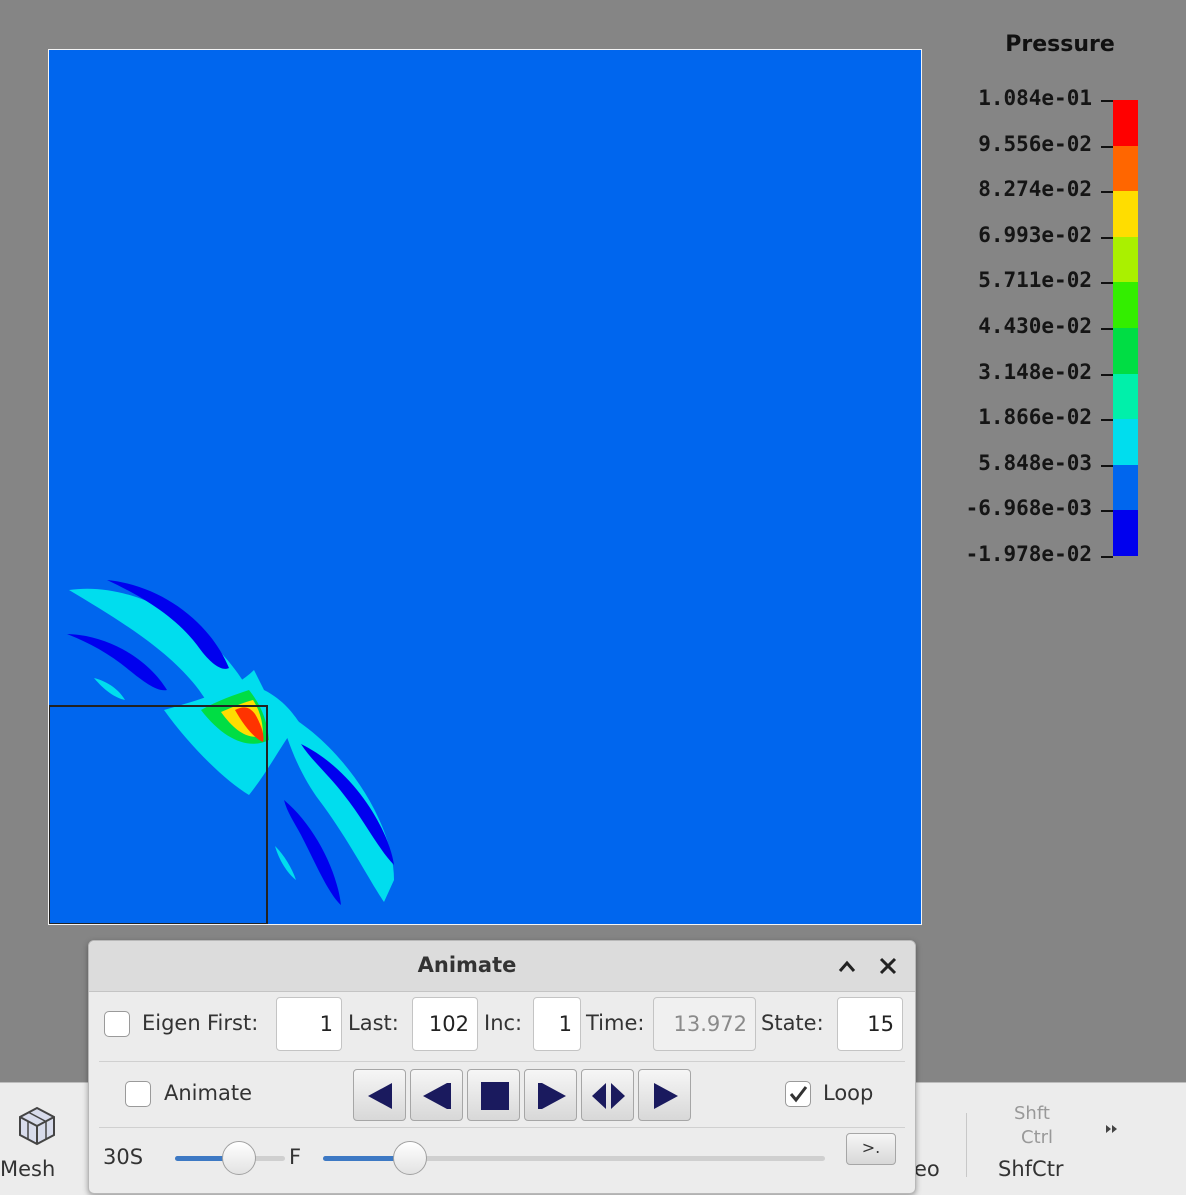 Image resolution: width=1186 pixels, height=1195 pixels. I want to click on animate-titlebar: Animate, so click(502, 966).